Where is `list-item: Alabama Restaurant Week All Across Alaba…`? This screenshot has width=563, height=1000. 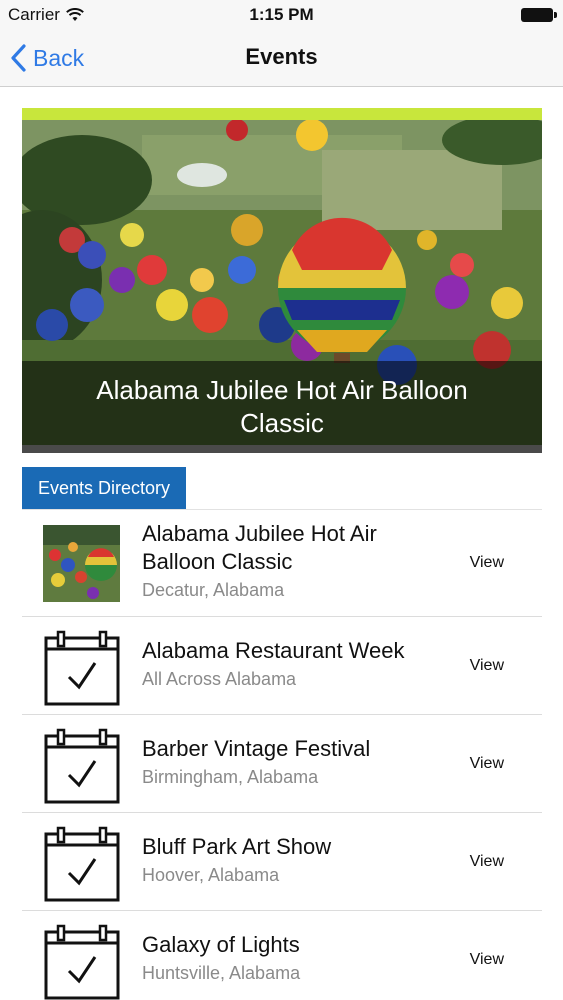 list-item: Alabama Restaurant Week All Across Alaba… is located at coordinates (282, 666).